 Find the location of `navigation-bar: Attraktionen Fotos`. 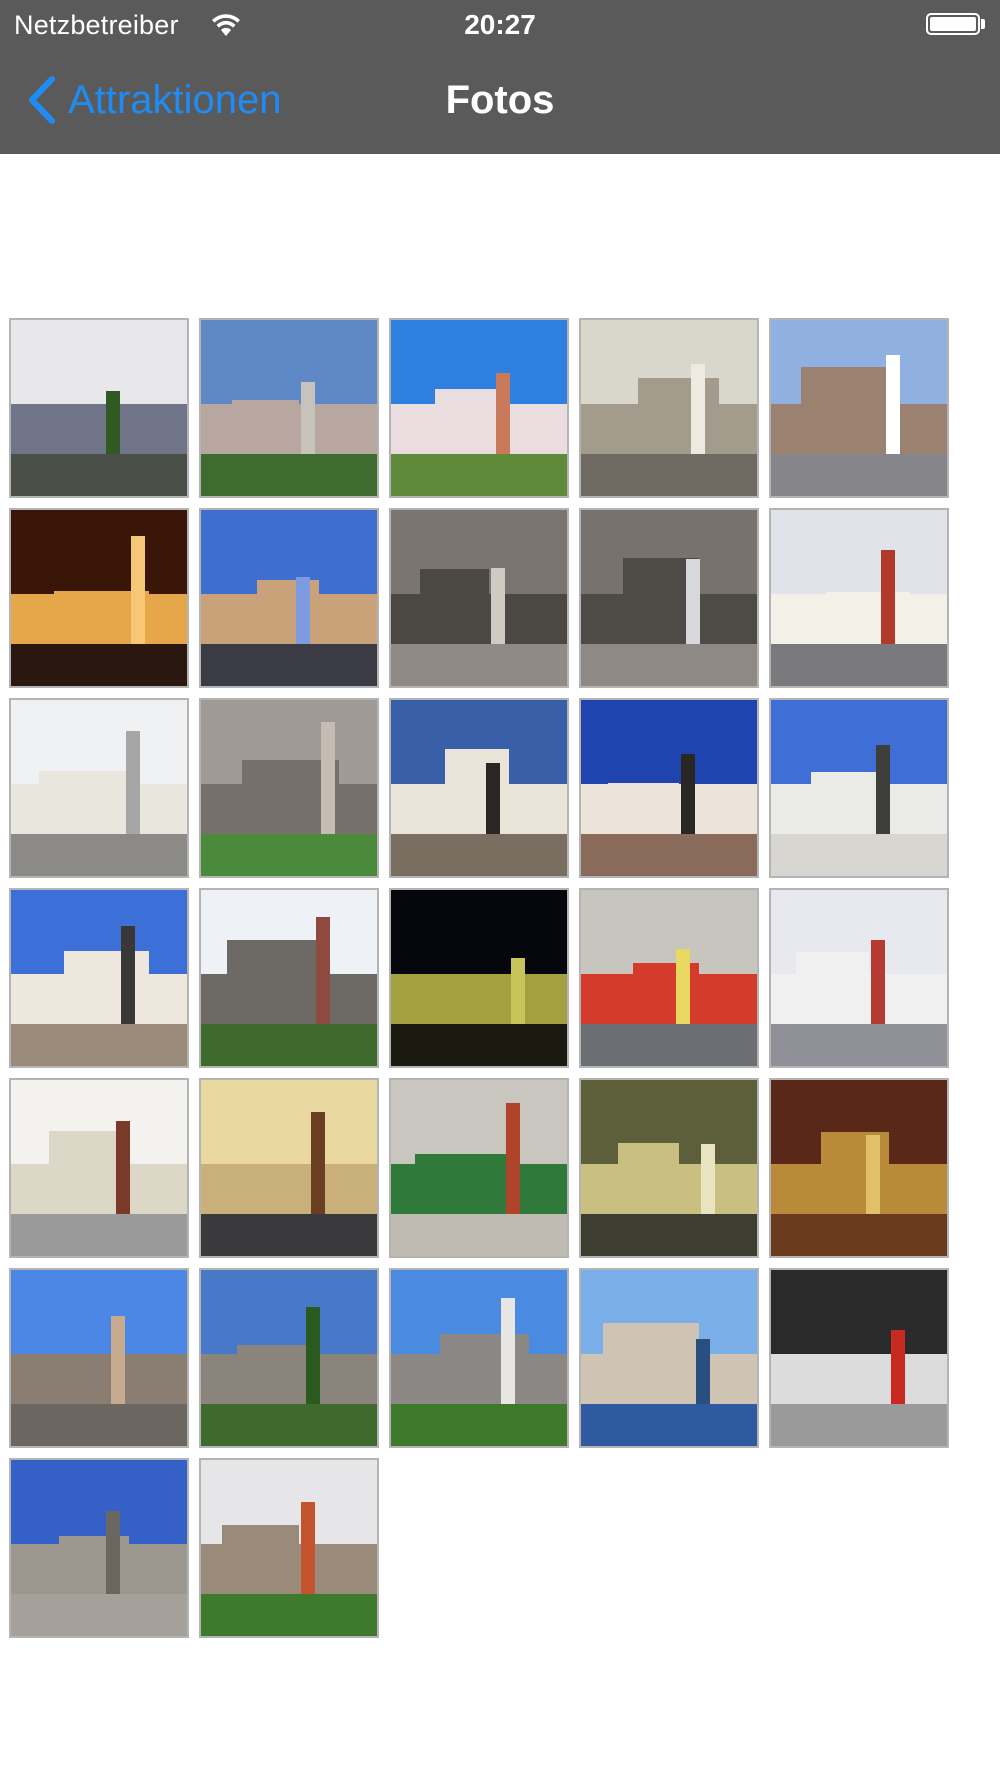

navigation-bar: Attraktionen Fotos is located at coordinates (500, 102).